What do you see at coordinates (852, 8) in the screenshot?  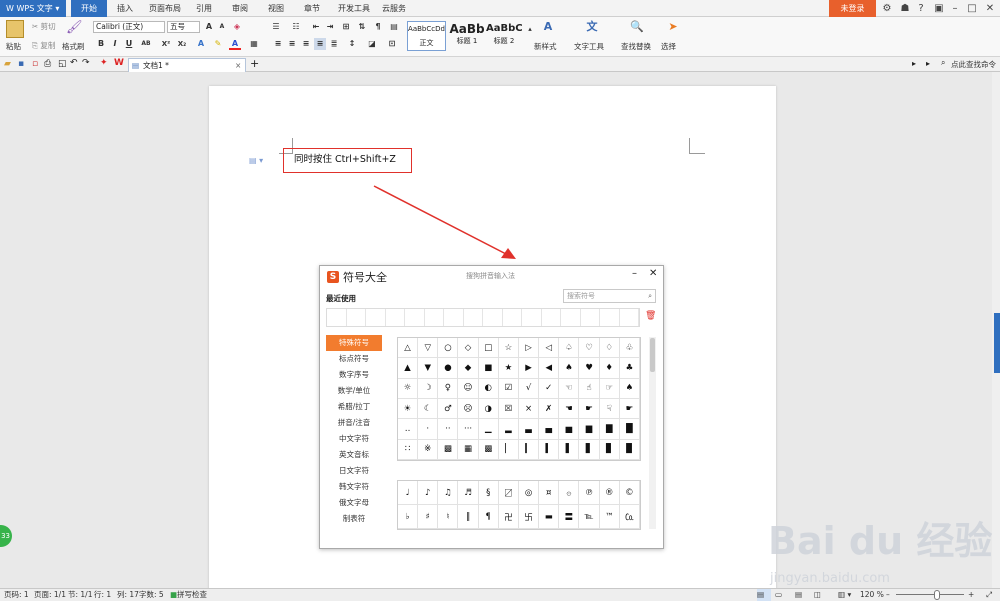 I see `login-button: 未登录` at bounding box center [852, 8].